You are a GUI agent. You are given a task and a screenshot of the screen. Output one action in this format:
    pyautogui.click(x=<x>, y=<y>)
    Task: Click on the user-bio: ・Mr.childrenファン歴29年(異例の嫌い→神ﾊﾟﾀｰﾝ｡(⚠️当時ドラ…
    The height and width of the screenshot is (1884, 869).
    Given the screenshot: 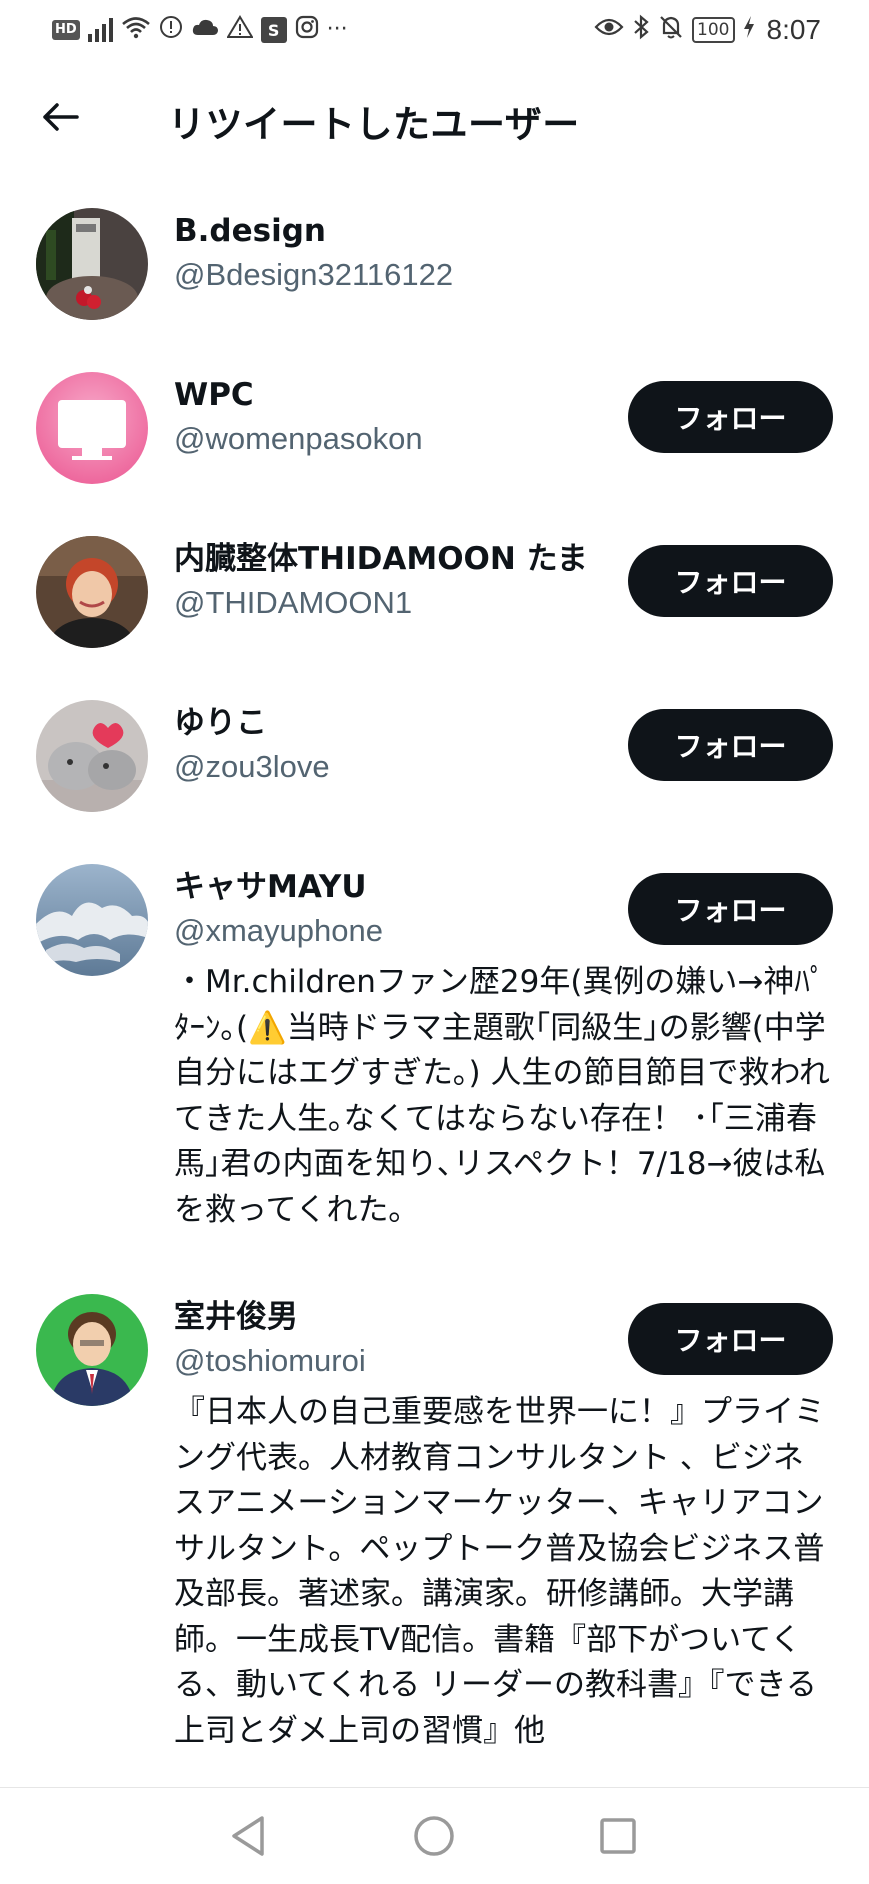 What is the action you would take?
    pyautogui.click(x=502, y=1096)
    